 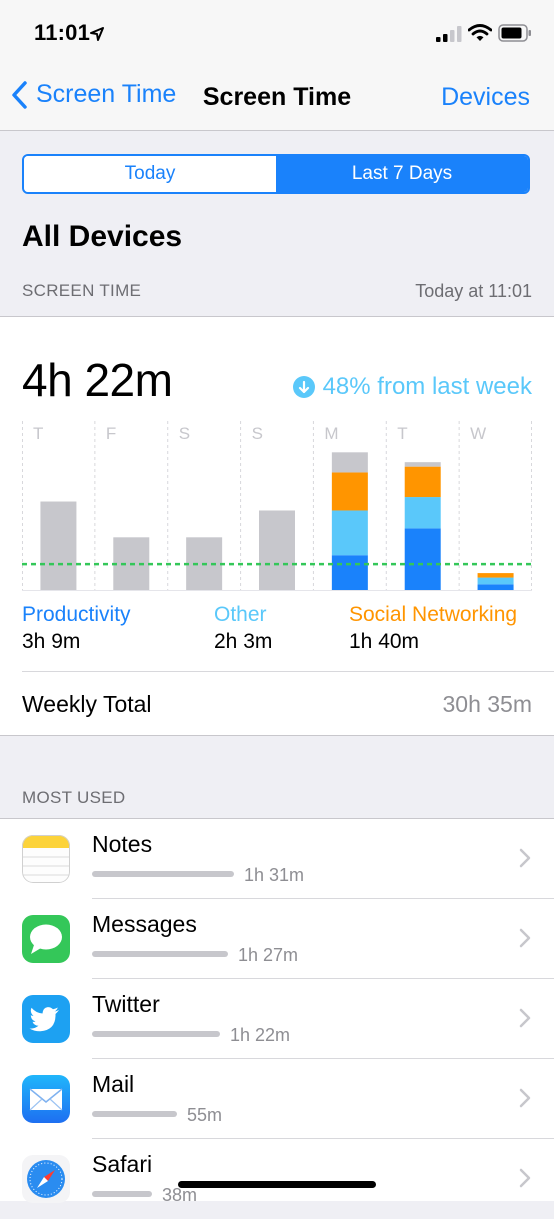 What do you see at coordinates (331, 433) in the screenshot?
I see `chart-day-label: M` at bounding box center [331, 433].